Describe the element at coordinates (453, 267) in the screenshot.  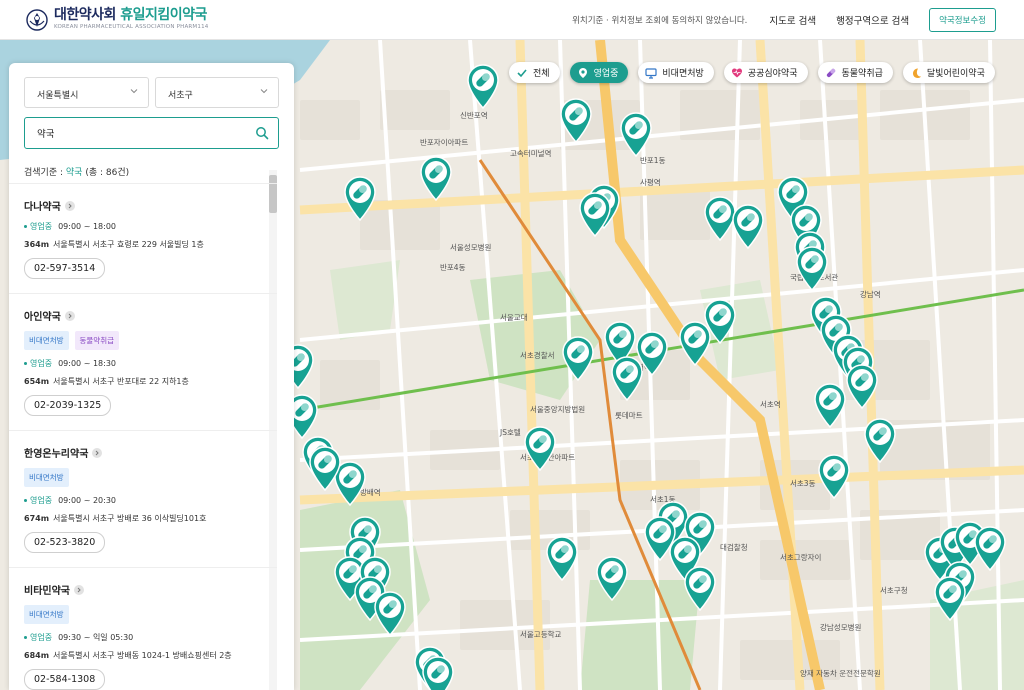
I see `map-label: 반포4동` at that location.